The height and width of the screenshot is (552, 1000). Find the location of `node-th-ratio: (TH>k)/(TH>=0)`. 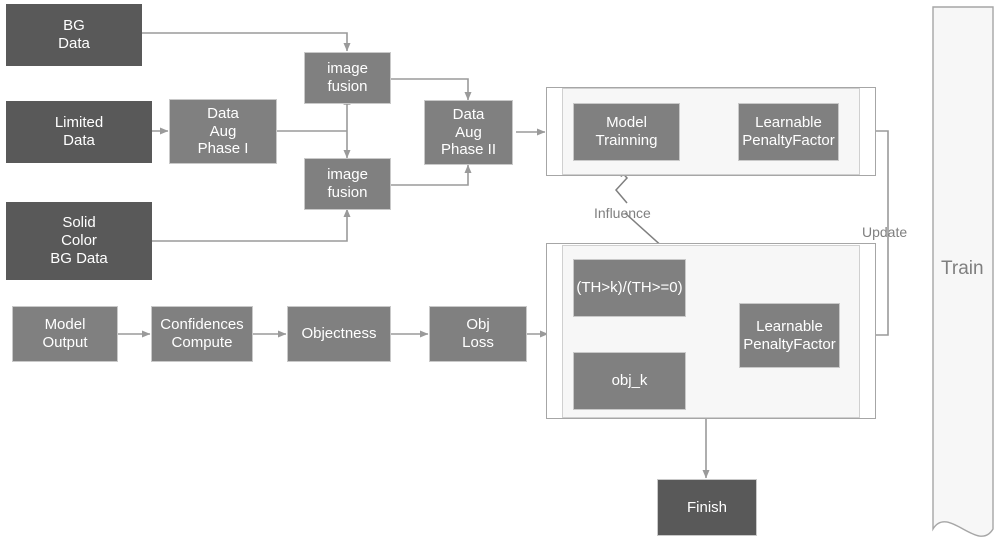

node-th-ratio: (TH>k)/(TH>=0) is located at coordinates (629, 288).